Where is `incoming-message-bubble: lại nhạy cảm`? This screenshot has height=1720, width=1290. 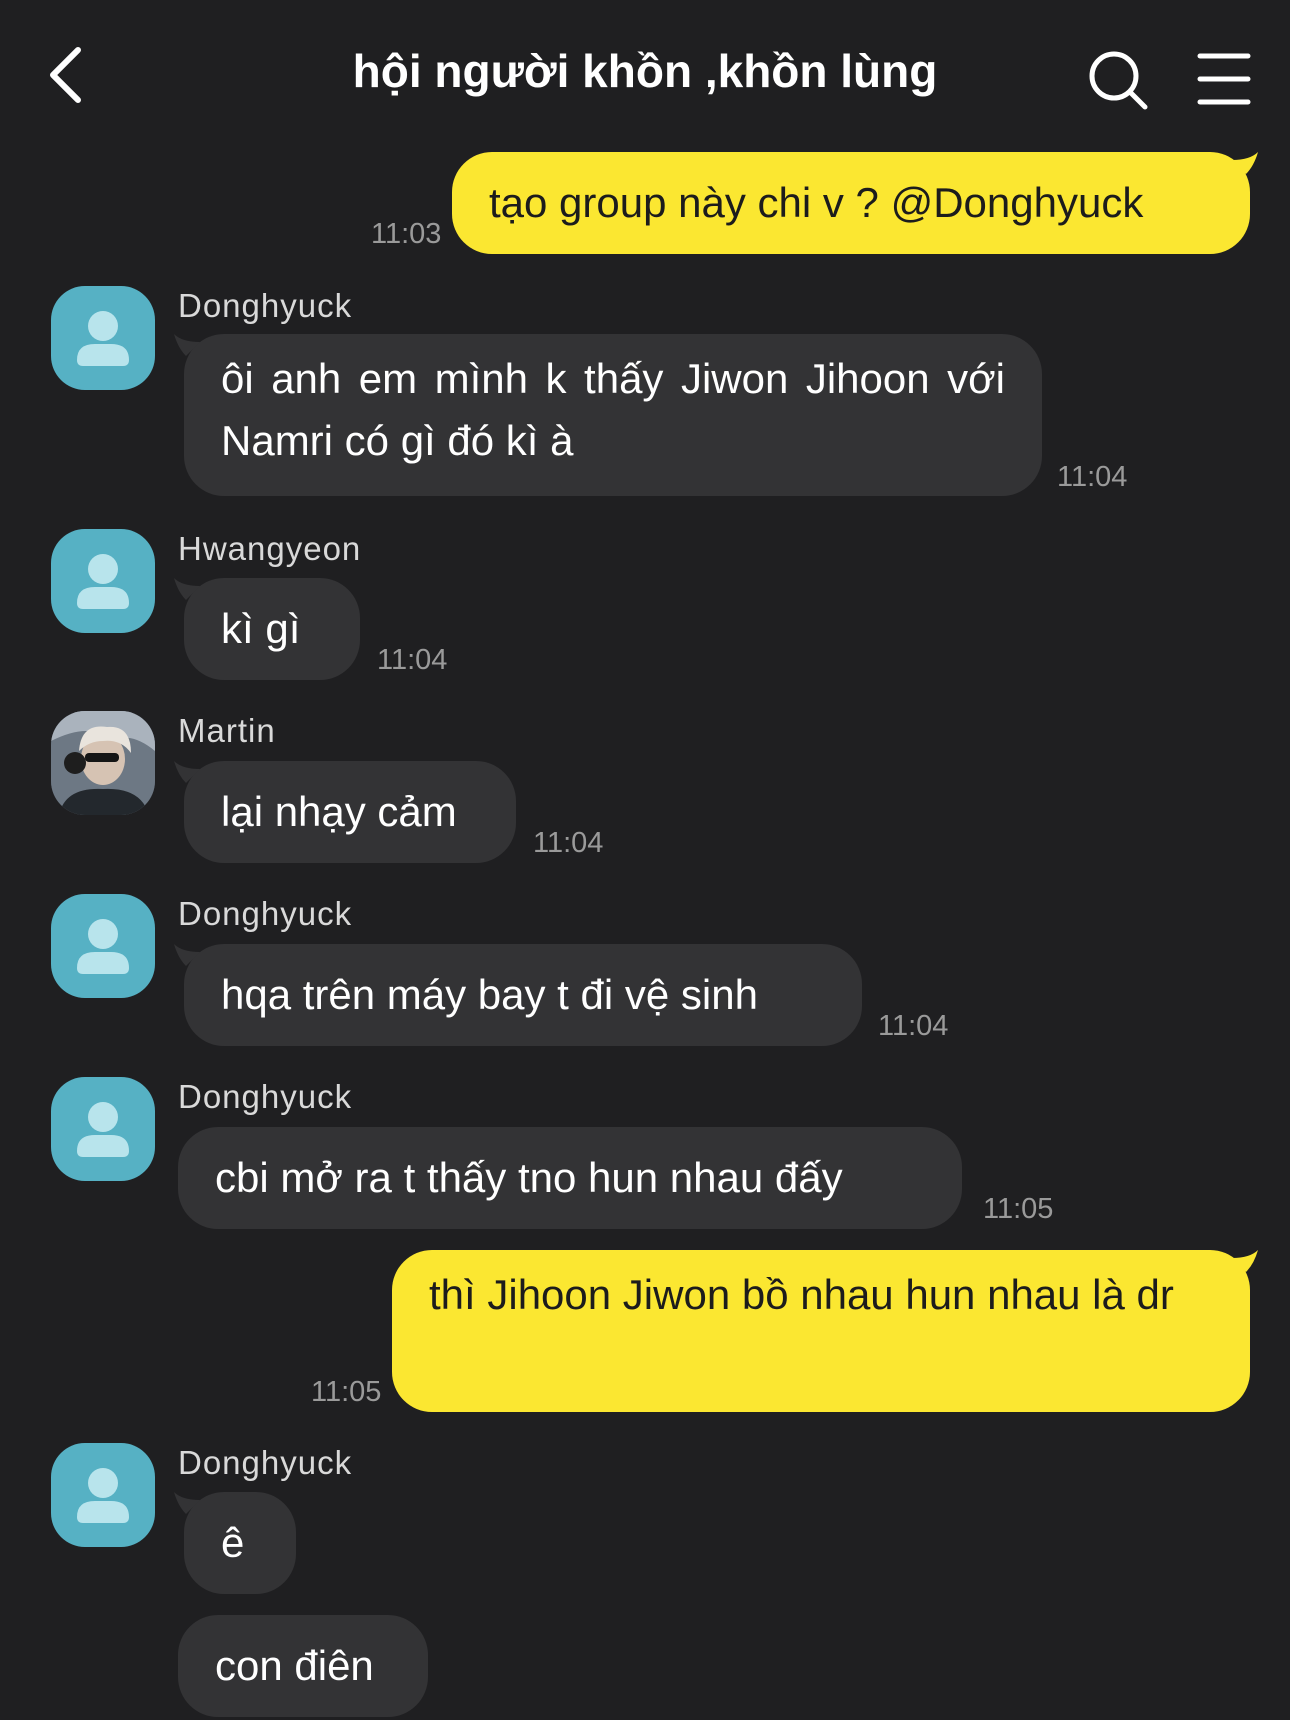 incoming-message-bubble: lại nhạy cảm is located at coordinates (345, 812).